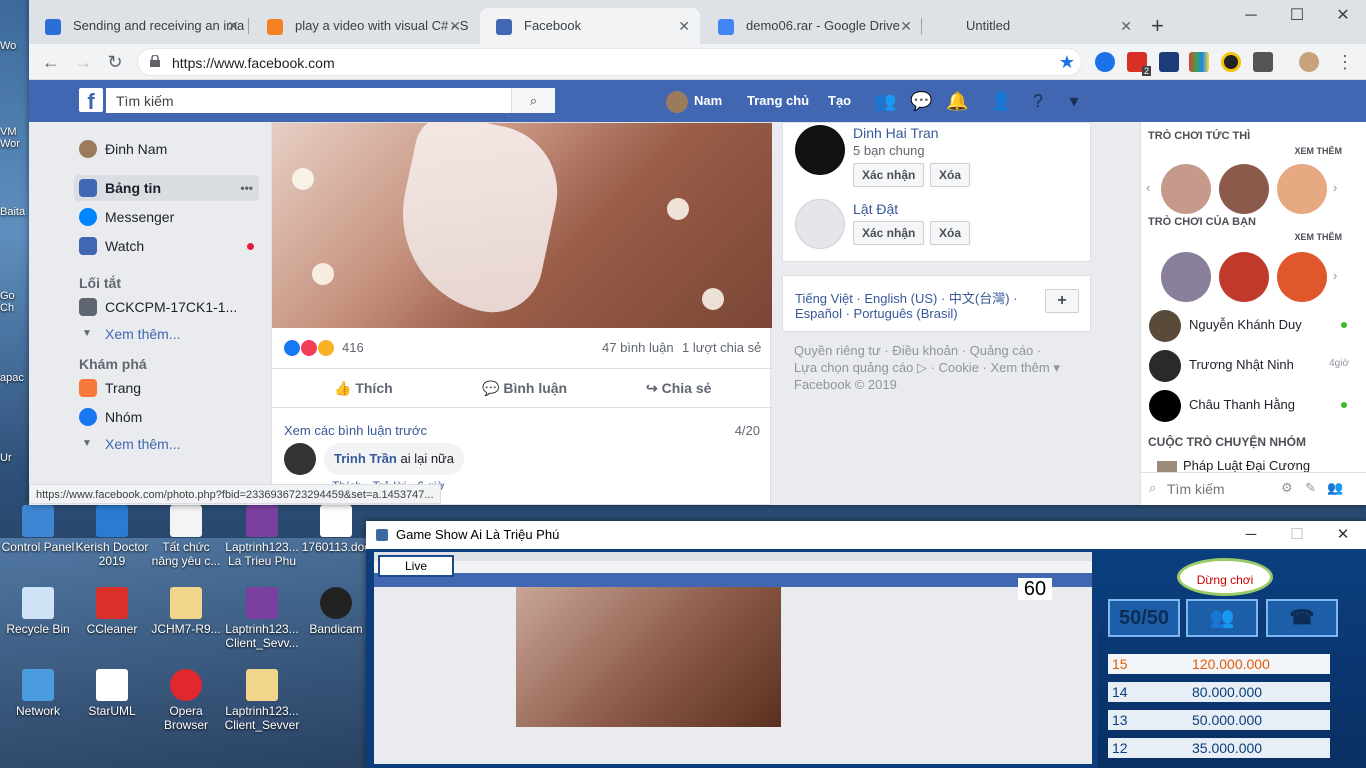  Describe the element at coordinates (678, 388) in the screenshot. I see `share-button: ↪ Chia sẻ` at that location.